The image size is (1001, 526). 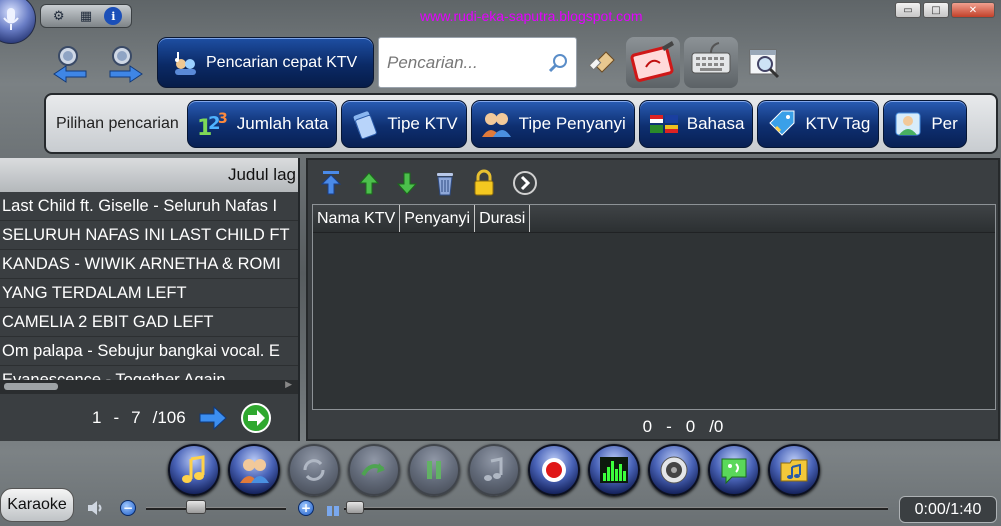 I want to click on close-button: ✕, so click(x=973, y=10).